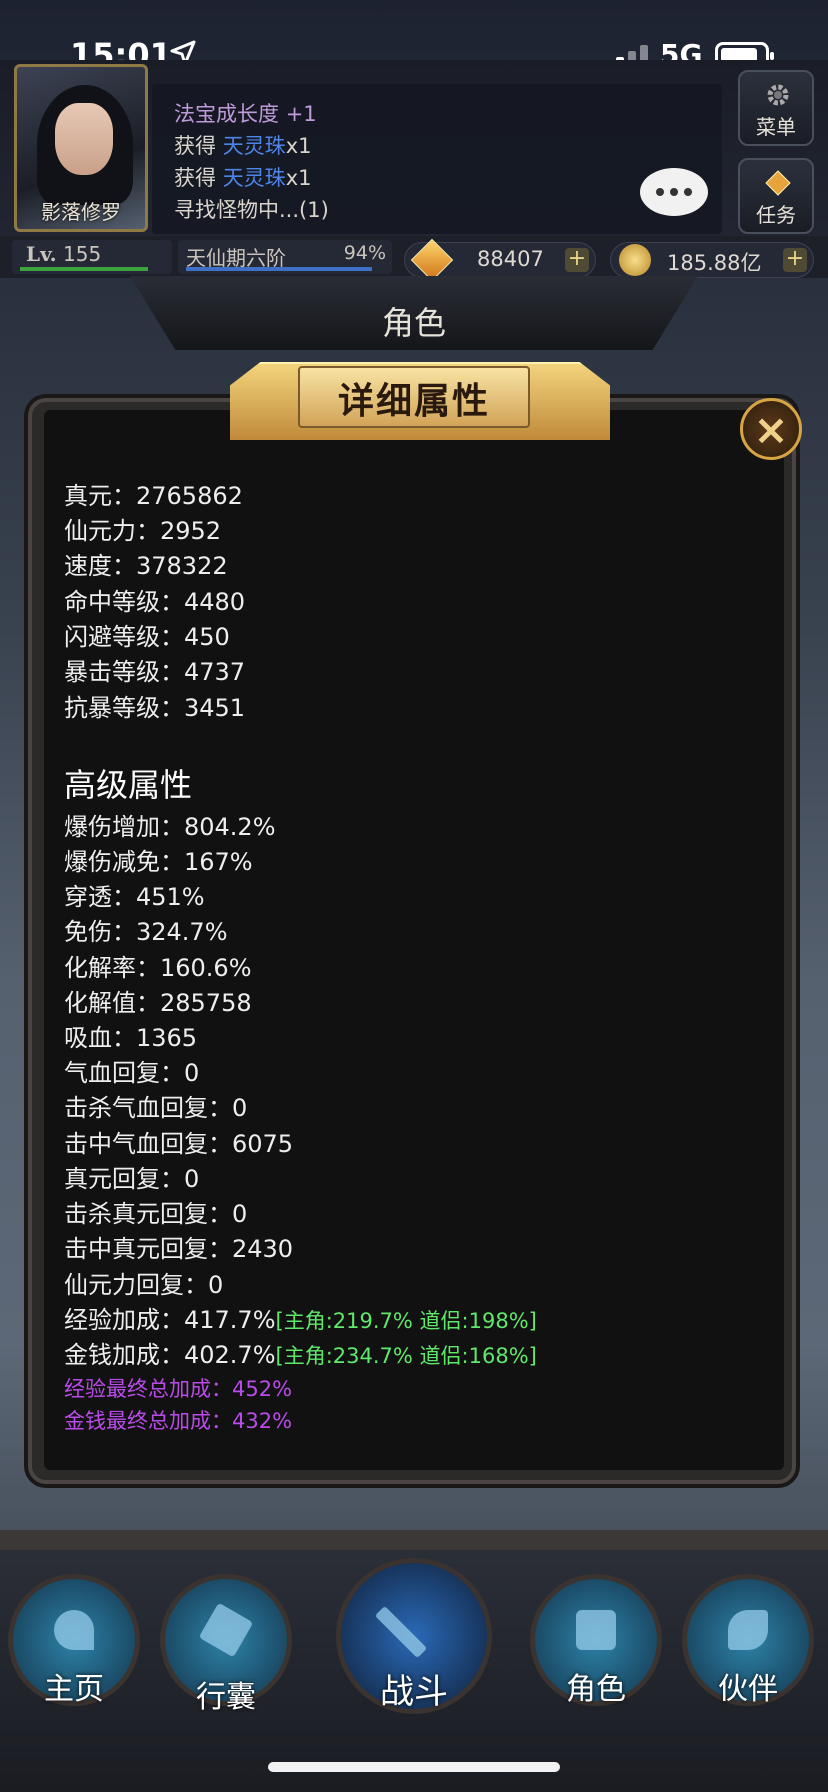  I want to click on level-value: 155, so click(82, 254).